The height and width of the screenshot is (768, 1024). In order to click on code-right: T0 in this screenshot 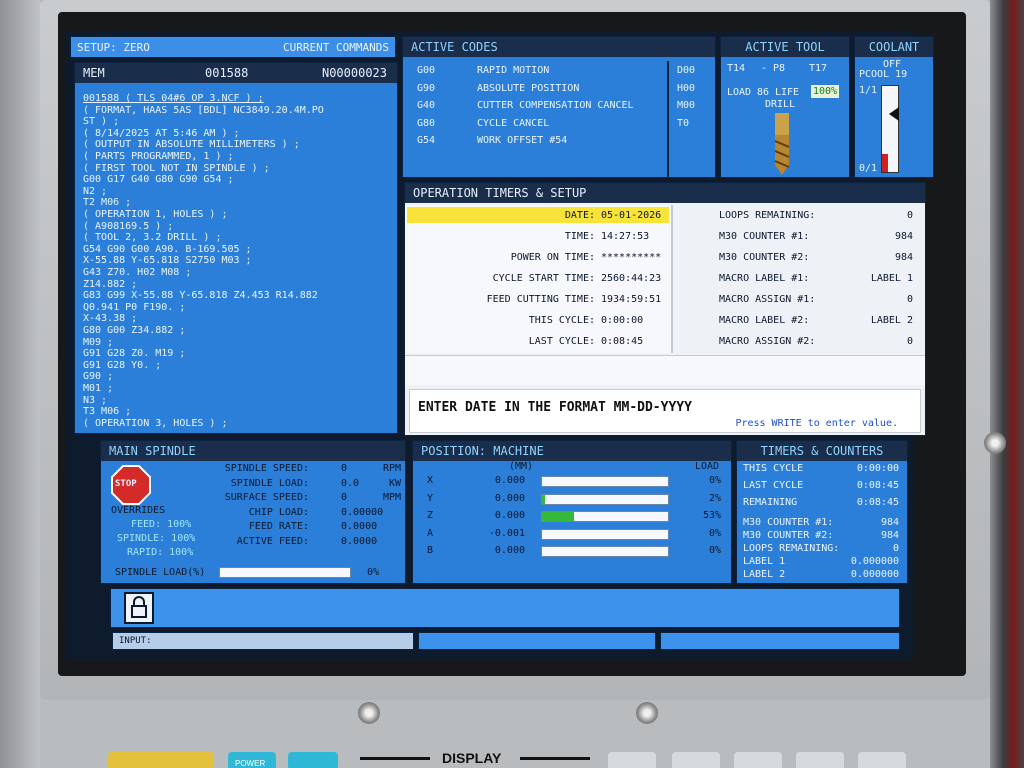, I will do `click(683, 123)`.